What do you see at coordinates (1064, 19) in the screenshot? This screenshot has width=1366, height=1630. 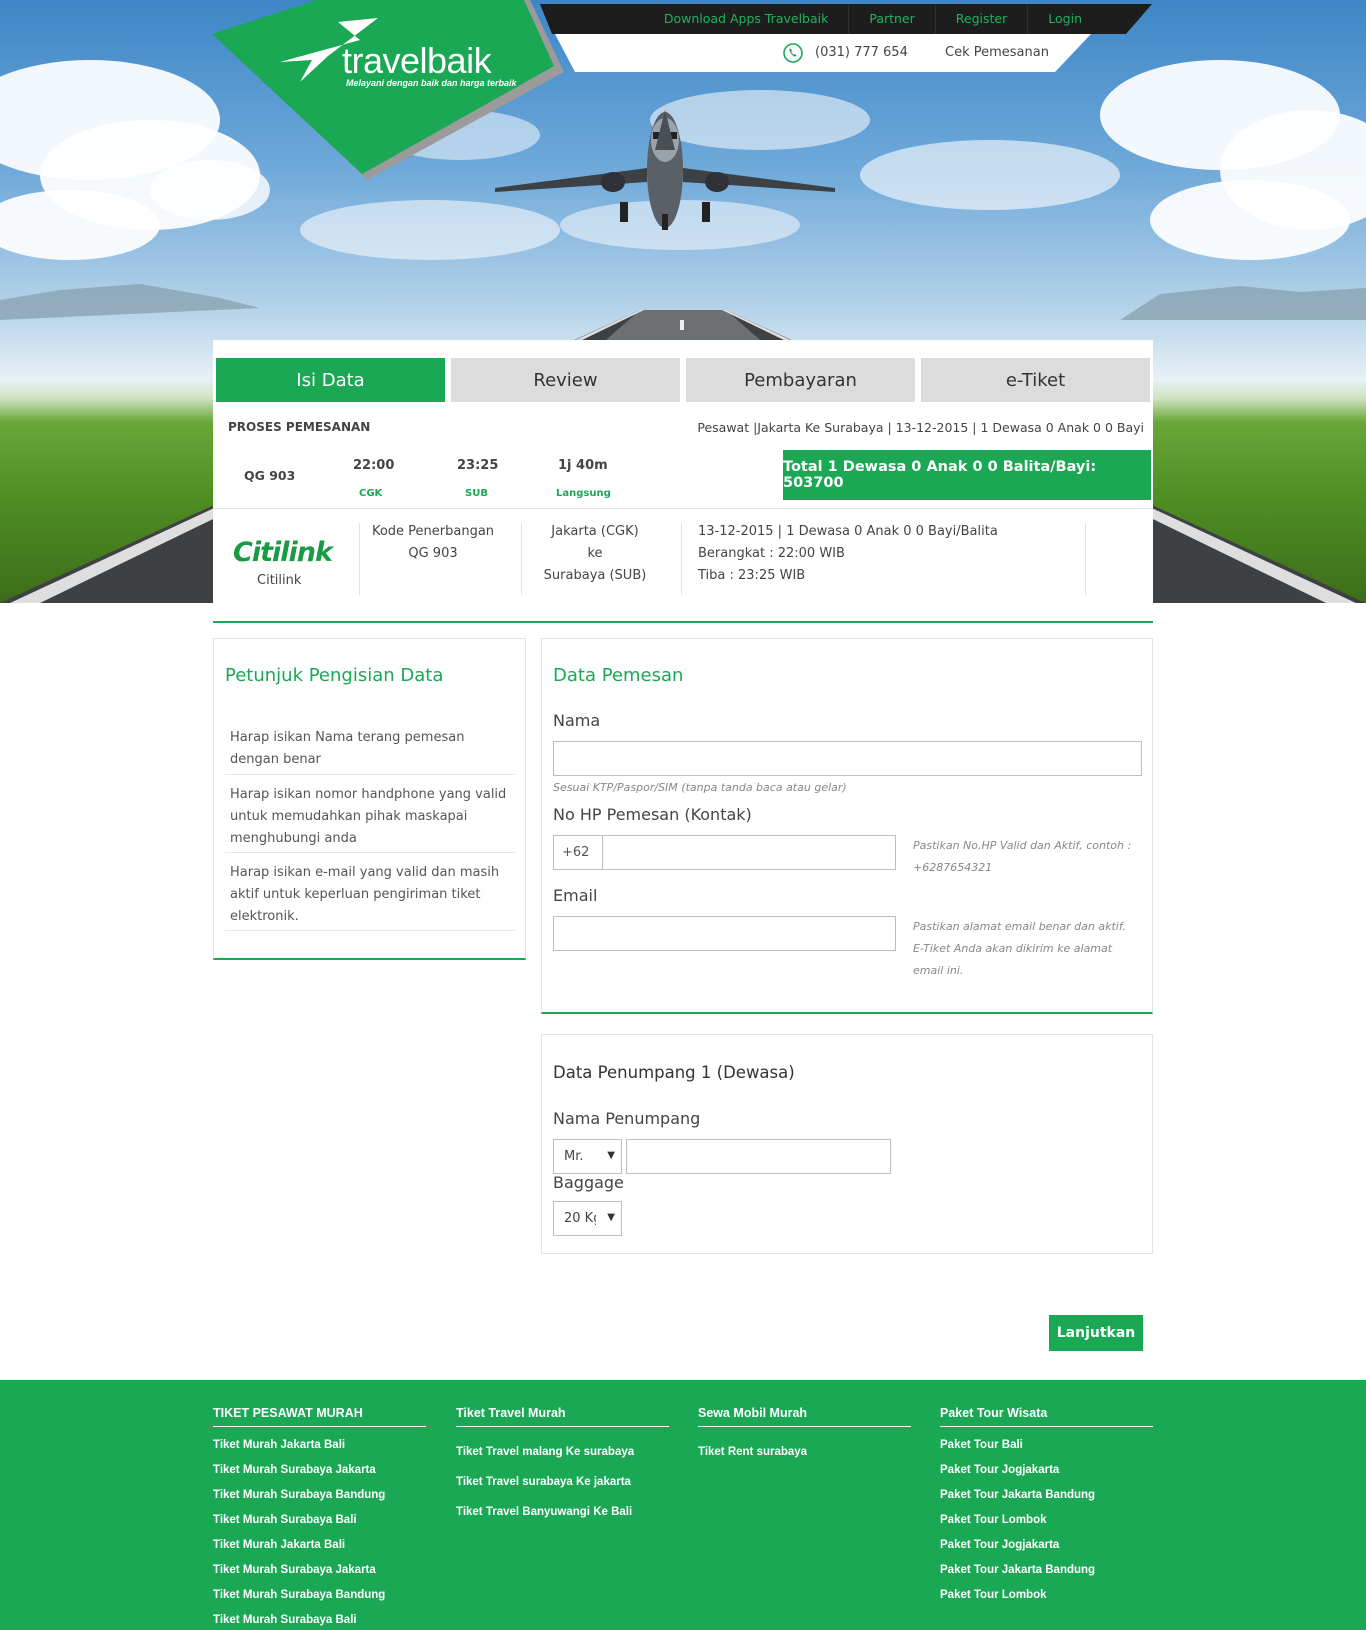 I see `nav-login: Login` at bounding box center [1064, 19].